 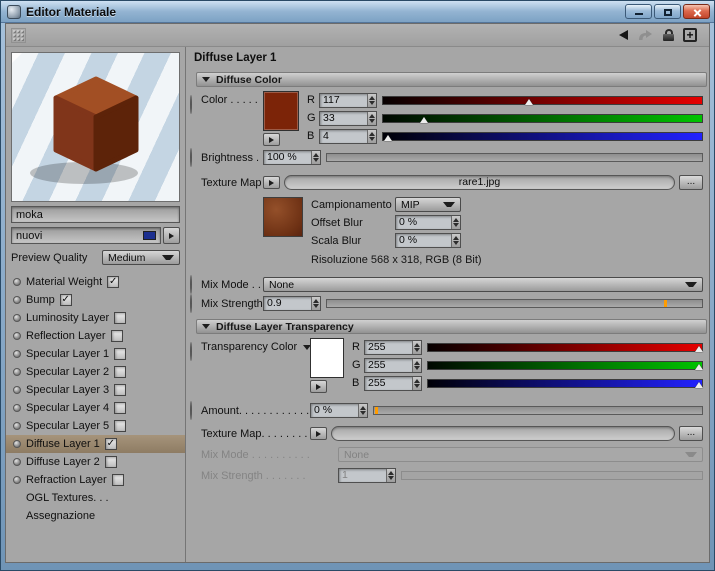 What do you see at coordinates (623, 35) in the screenshot?
I see `history-back-icon` at bounding box center [623, 35].